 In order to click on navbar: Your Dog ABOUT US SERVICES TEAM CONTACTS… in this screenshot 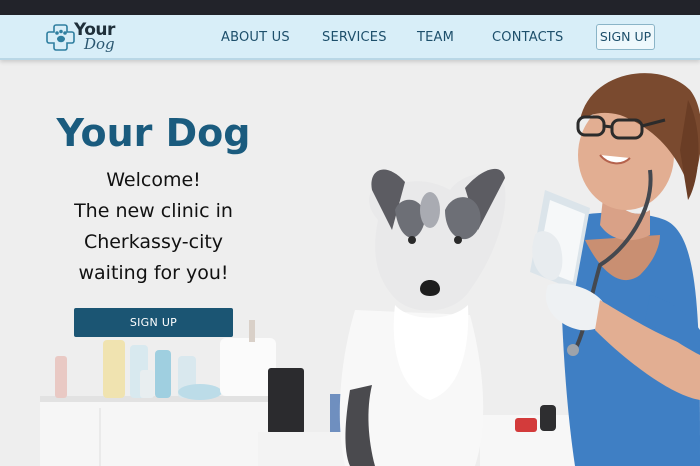, I will do `click(350, 37)`.